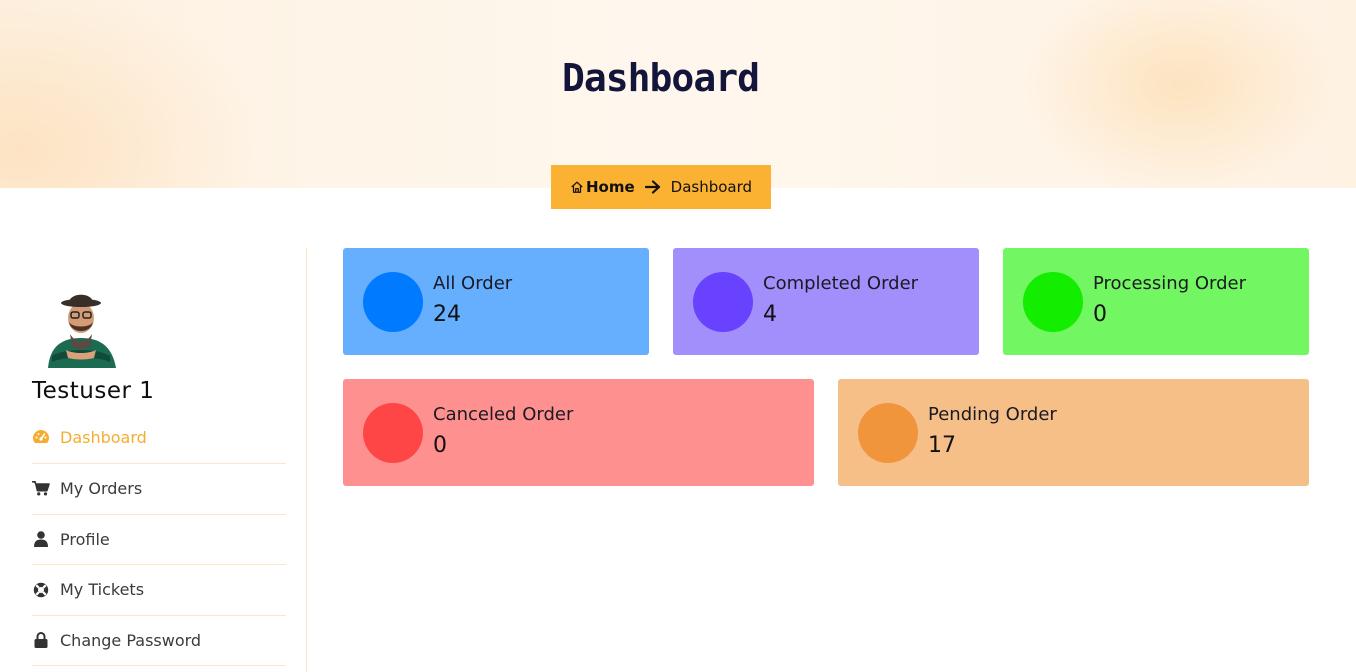 The image size is (1356, 672). What do you see at coordinates (610, 187) in the screenshot?
I see `breadcrumb-home-label: Home` at bounding box center [610, 187].